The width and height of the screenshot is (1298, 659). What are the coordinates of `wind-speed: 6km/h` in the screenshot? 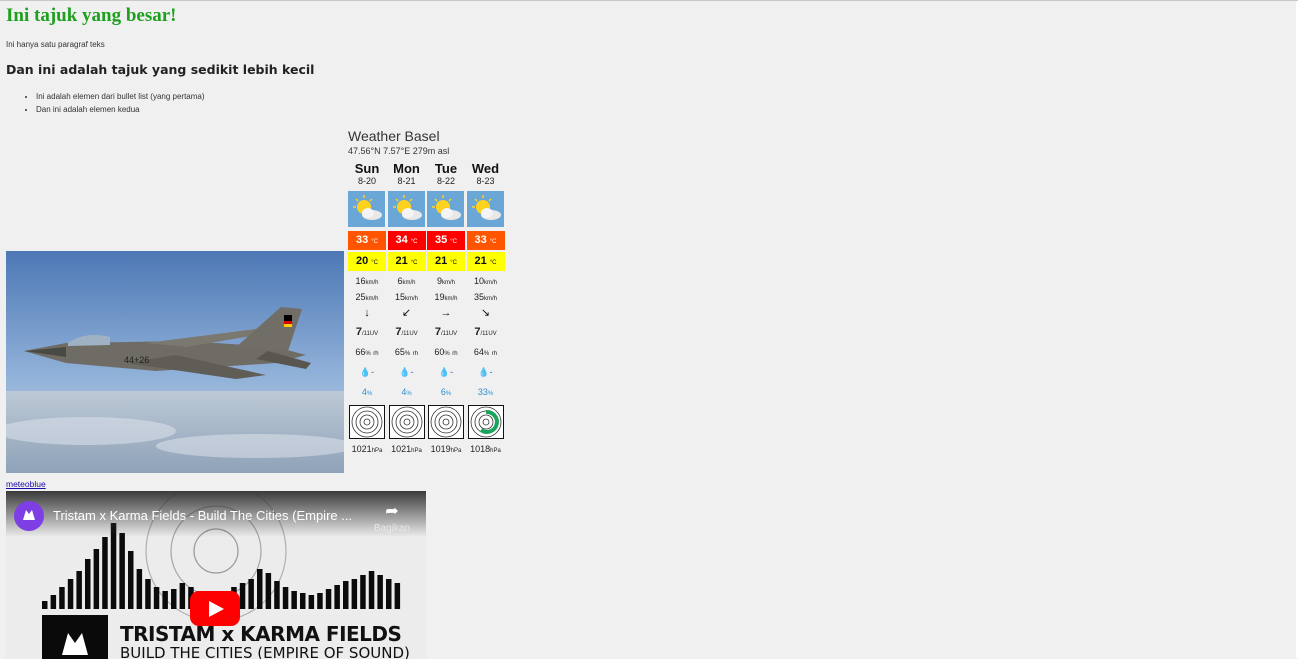 It's located at (406, 281).